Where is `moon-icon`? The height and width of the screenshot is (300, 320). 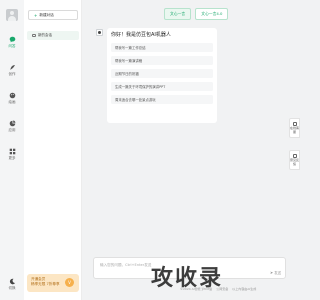 moon-icon is located at coordinates (12, 281).